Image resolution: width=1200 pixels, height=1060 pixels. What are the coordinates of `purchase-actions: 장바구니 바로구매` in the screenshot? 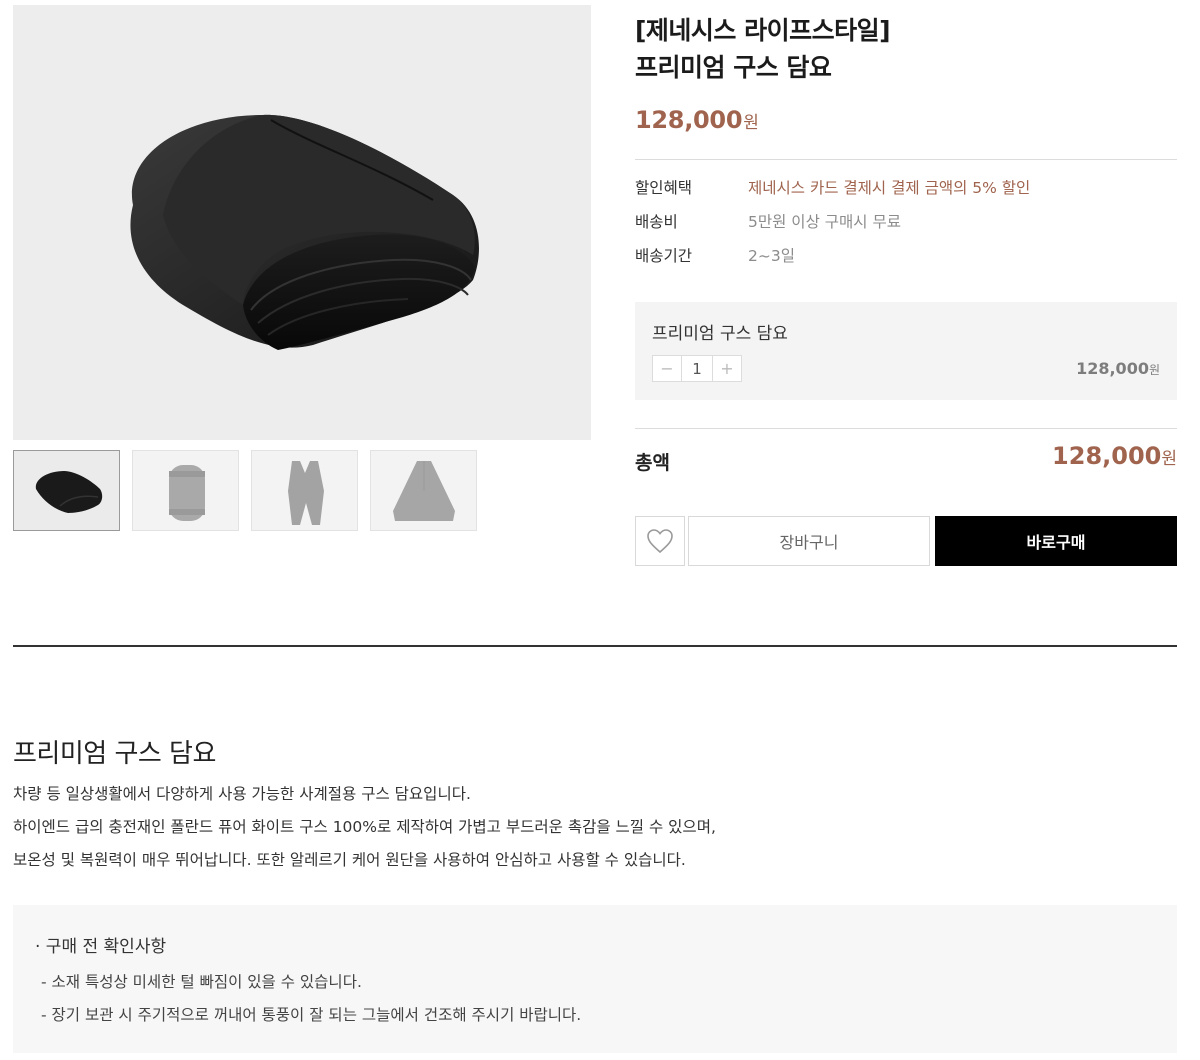 It's located at (906, 541).